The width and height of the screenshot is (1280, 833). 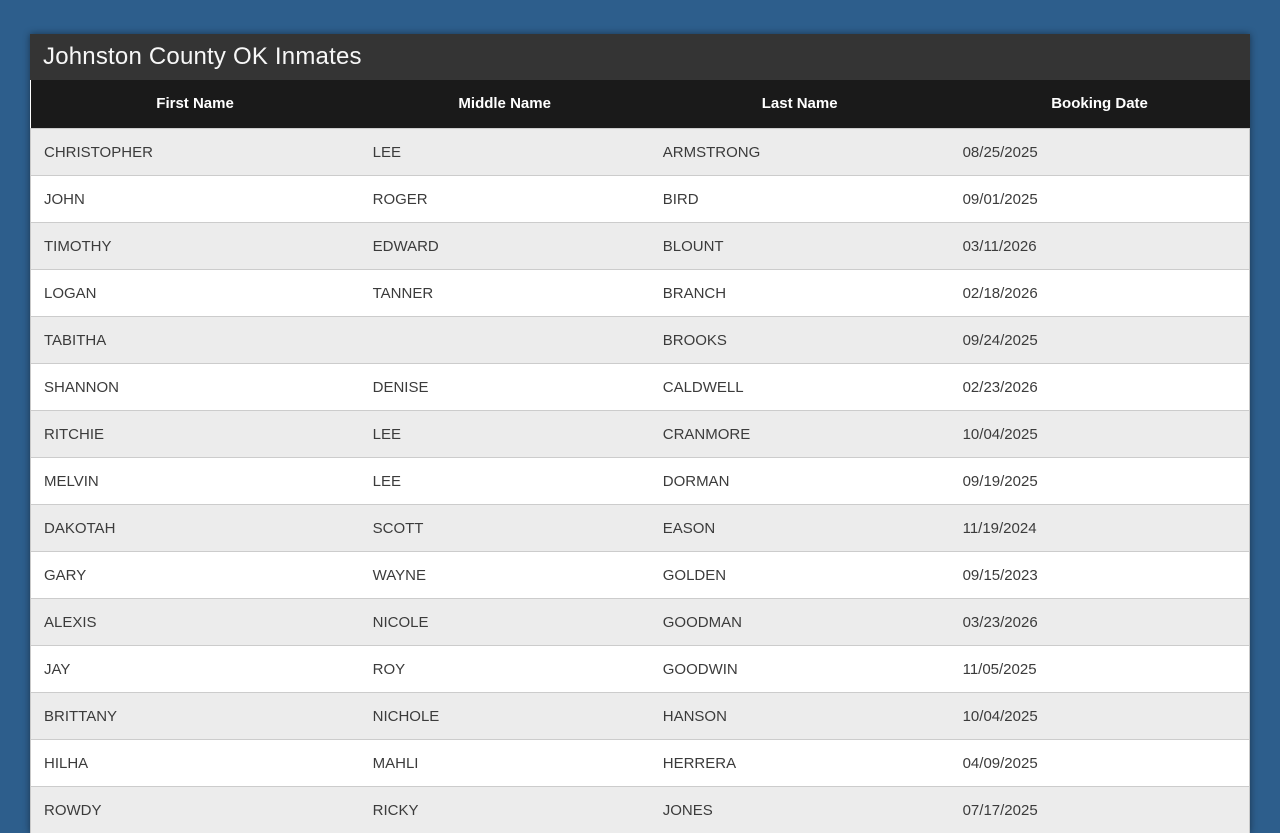 What do you see at coordinates (505, 669) in the screenshot?
I see `cell-middle-name: ROY` at bounding box center [505, 669].